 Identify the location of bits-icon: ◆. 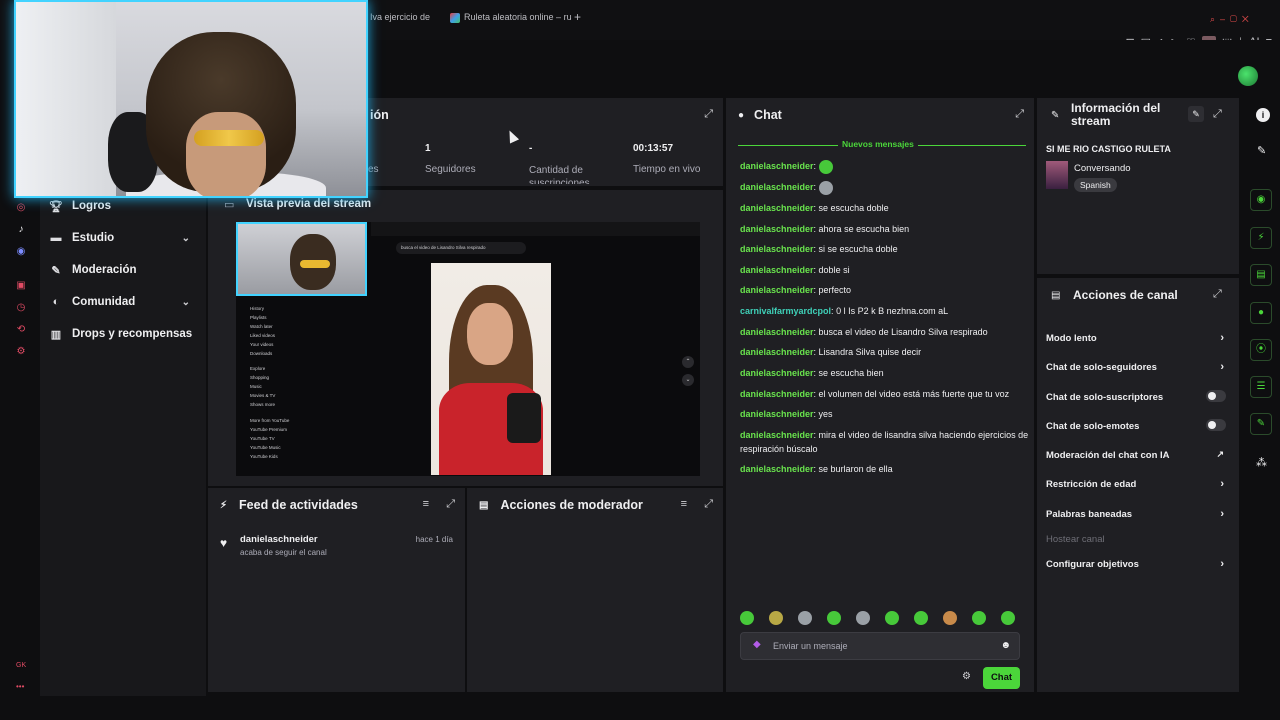
(757, 644).